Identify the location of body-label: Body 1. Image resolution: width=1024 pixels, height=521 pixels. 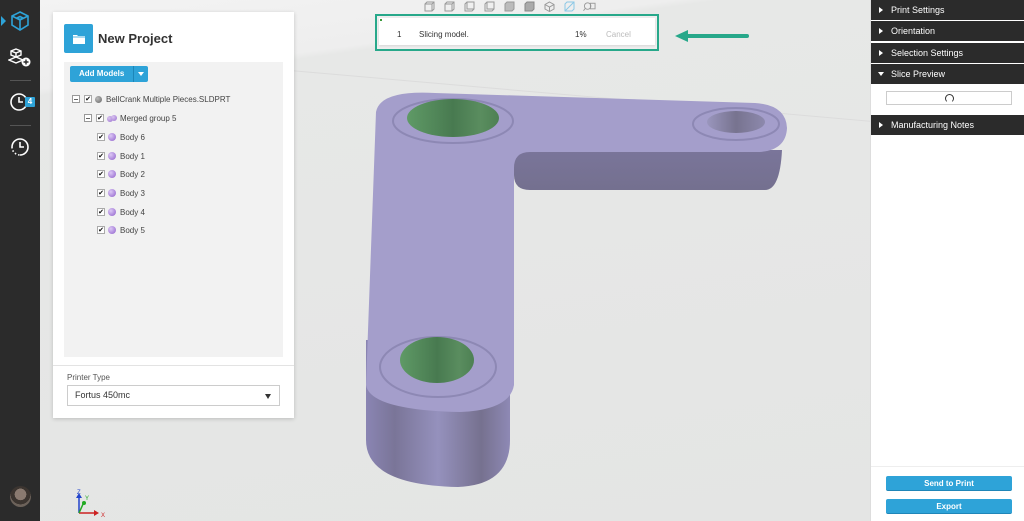
(132, 156).